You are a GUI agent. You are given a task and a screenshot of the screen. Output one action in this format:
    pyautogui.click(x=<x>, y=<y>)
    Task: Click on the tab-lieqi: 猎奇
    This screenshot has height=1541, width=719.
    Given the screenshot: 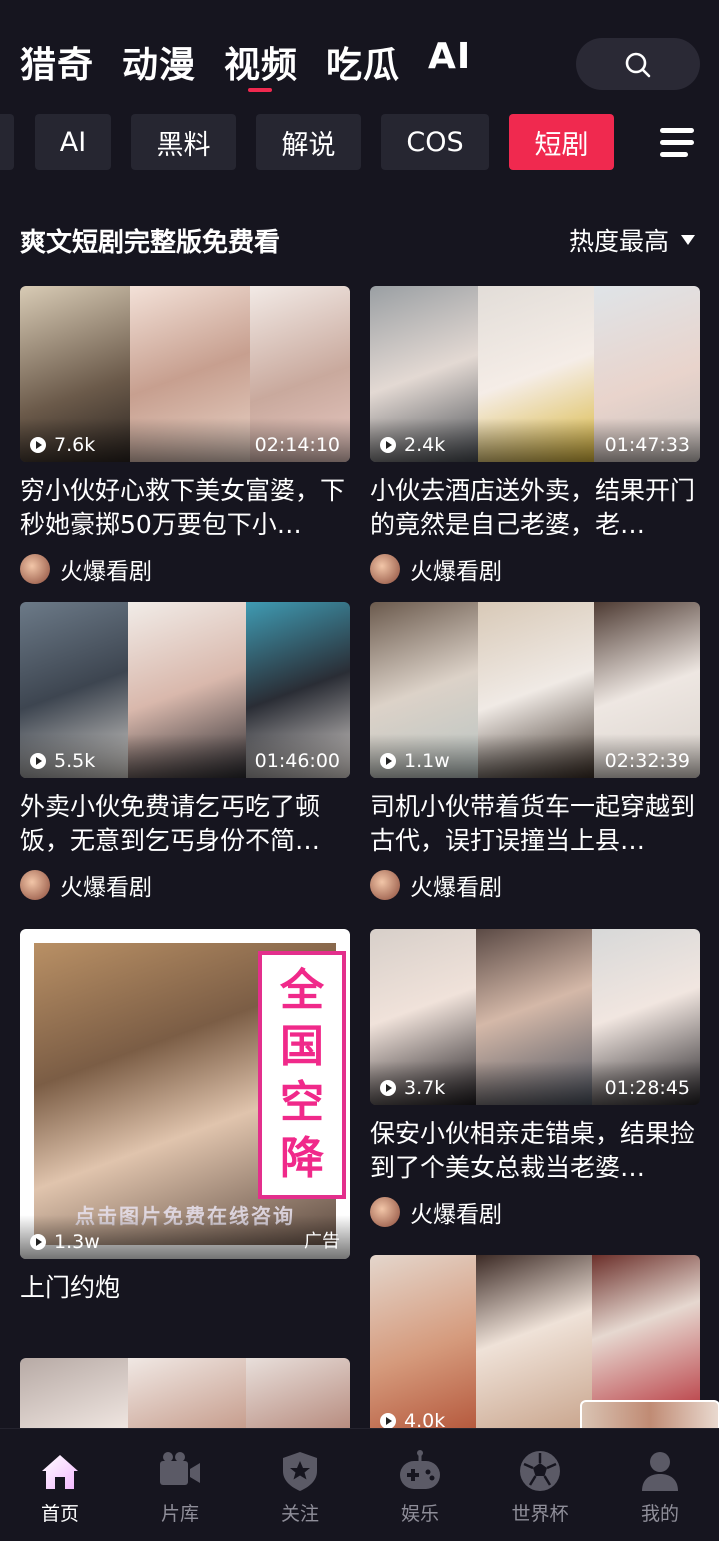 What is the action you would take?
    pyautogui.click(x=57, y=62)
    